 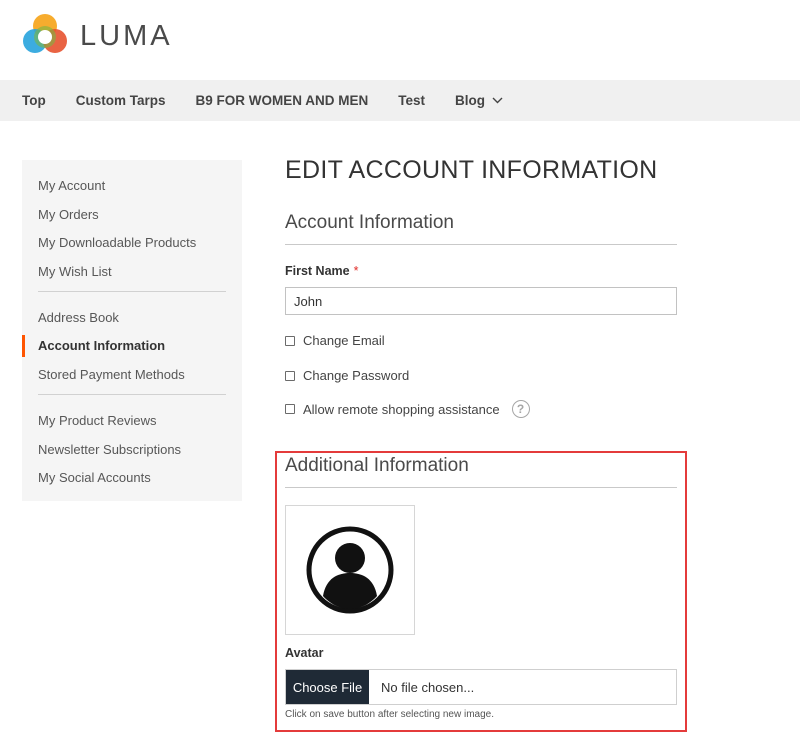 I want to click on nav-item-label: B9 FOR WOMEN AND MEN, so click(x=282, y=100).